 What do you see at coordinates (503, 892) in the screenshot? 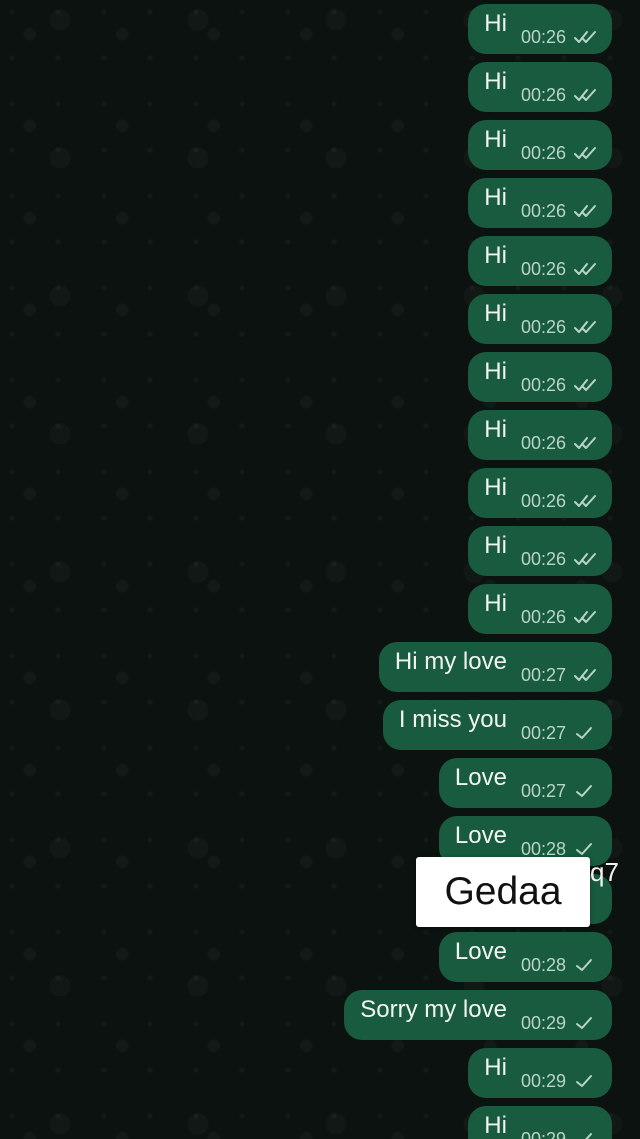
I see `overlay-label: Gedaa` at bounding box center [503, 892].